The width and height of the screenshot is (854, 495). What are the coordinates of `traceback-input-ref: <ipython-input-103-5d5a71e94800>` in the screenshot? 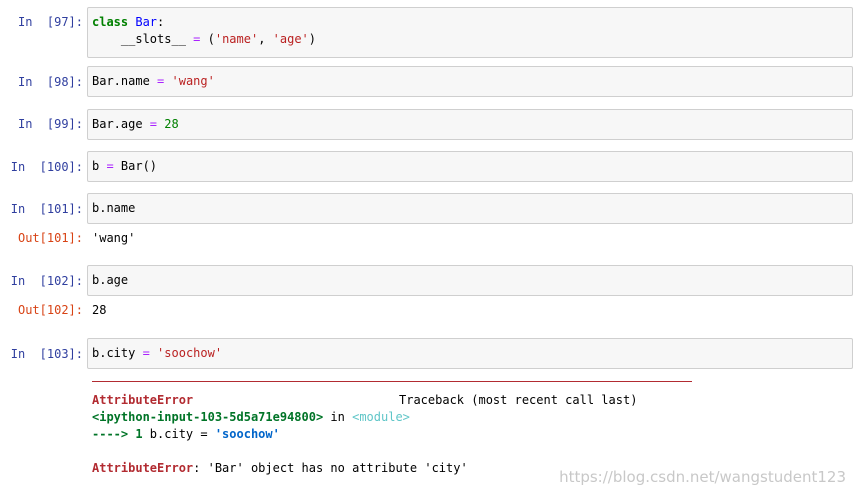 It's located at (208, 417).